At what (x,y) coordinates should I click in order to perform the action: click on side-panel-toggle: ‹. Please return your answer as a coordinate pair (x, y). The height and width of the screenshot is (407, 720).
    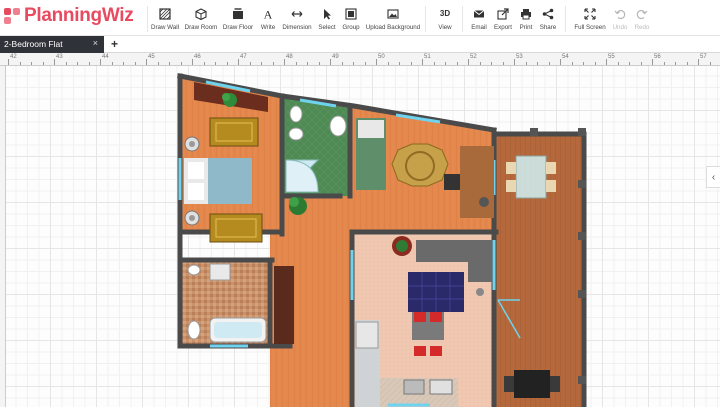
    Looking at the image, I should click on (713, 177).